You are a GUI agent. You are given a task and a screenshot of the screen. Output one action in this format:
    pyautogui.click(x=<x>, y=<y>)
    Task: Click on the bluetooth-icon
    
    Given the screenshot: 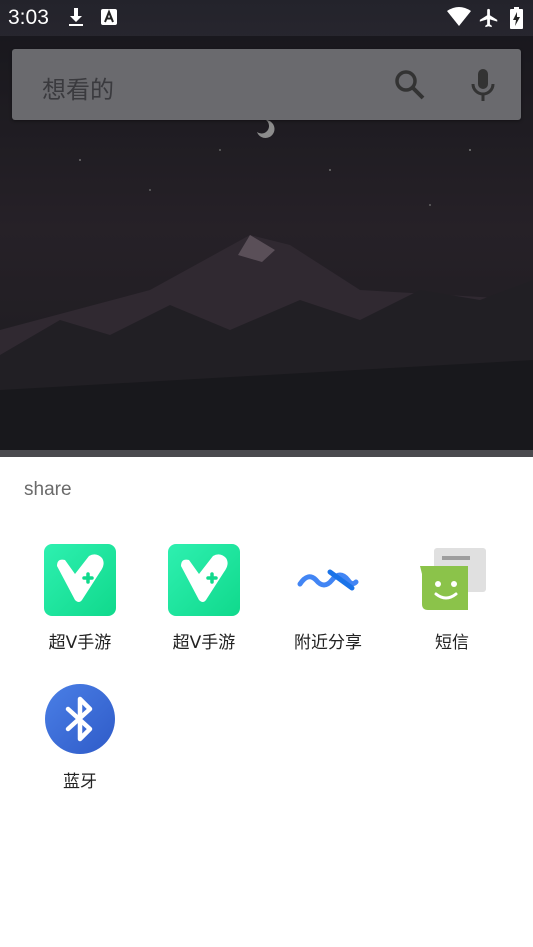 What is the action you would take?
    pyautogui.click(x=80, y=719)
    